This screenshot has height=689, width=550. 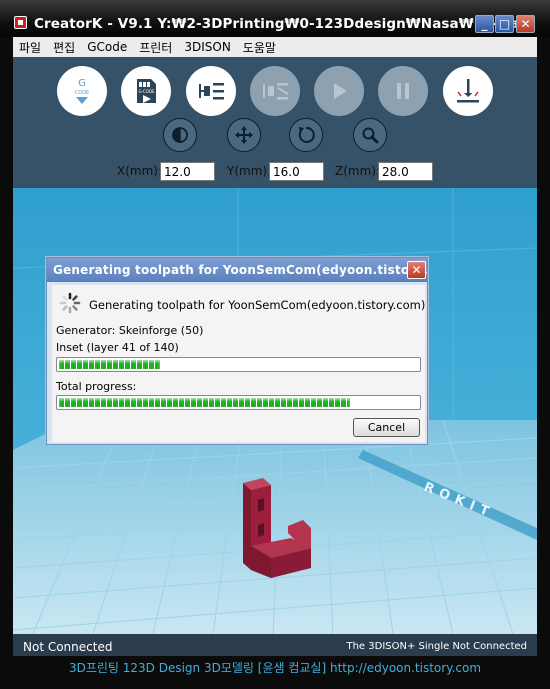 I want to click on cancel-button: Cancel, so click(x=386, y=427).